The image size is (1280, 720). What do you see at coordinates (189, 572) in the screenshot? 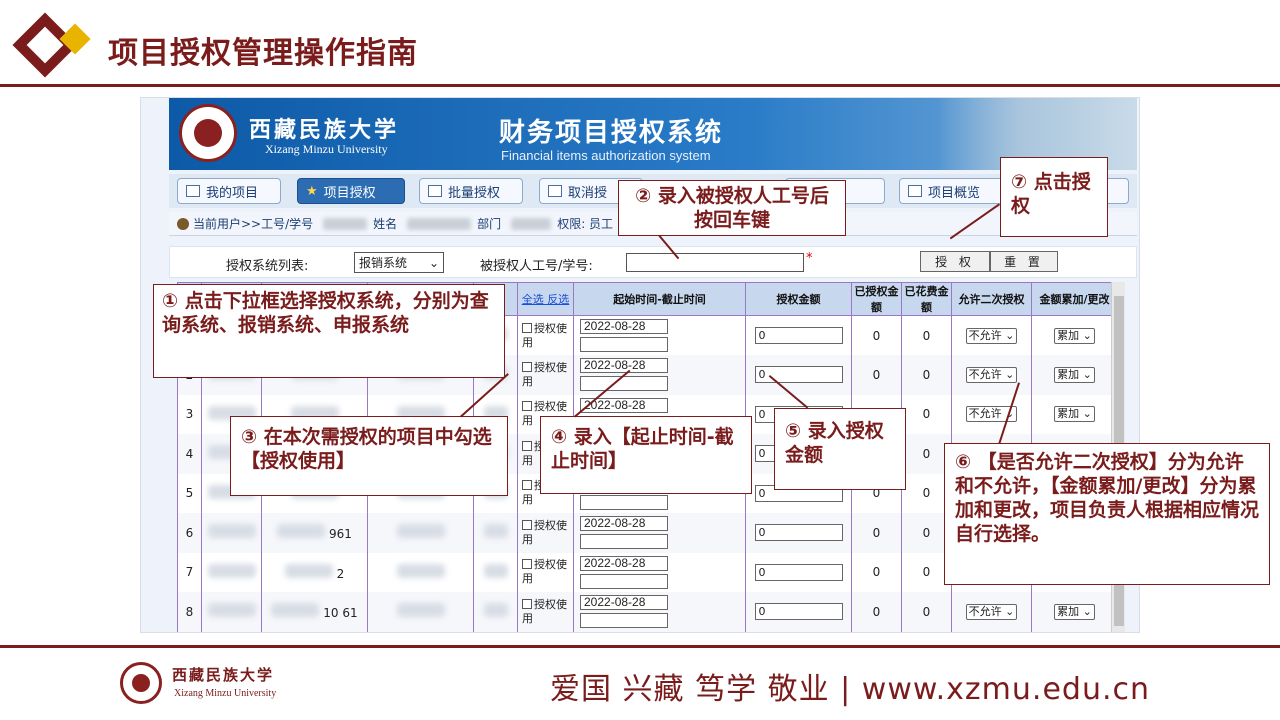
I see `row-number: 7` at bounding box center [189, 572].